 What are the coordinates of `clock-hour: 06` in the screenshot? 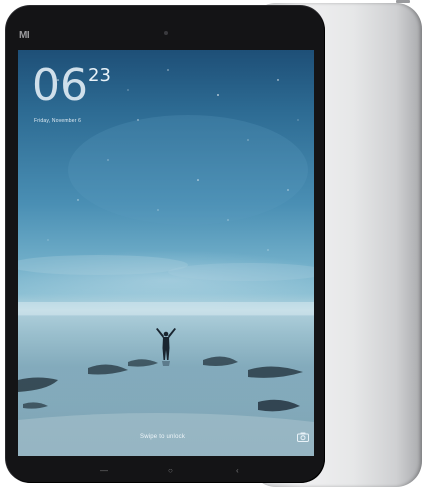 It's located at (60, 85).